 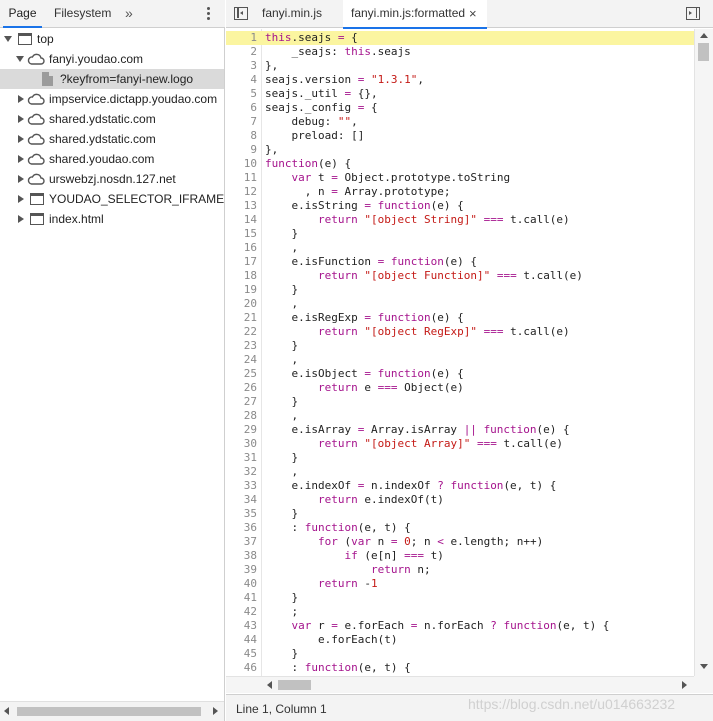 What do you see at coordinates (241, 80) in the screenshot?
I see `line-number: 4` at bounding box center [241, 80].